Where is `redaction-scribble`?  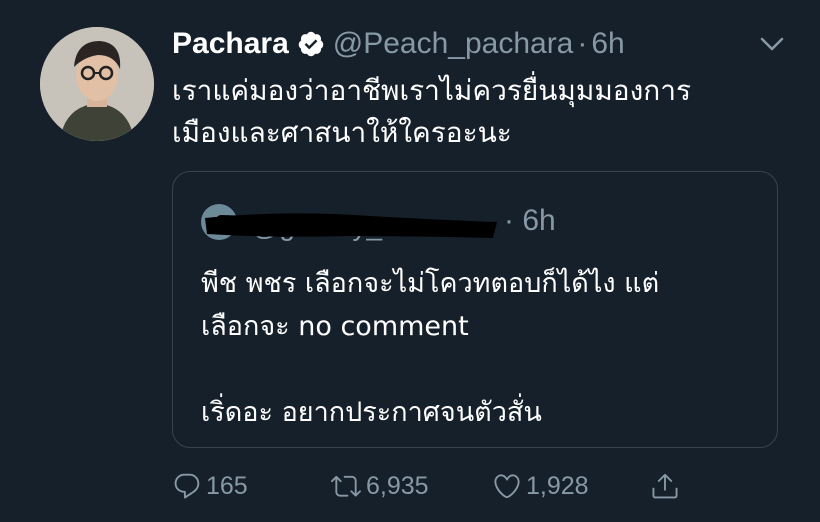
redaction-scribble is located at coordinates (351, 225).